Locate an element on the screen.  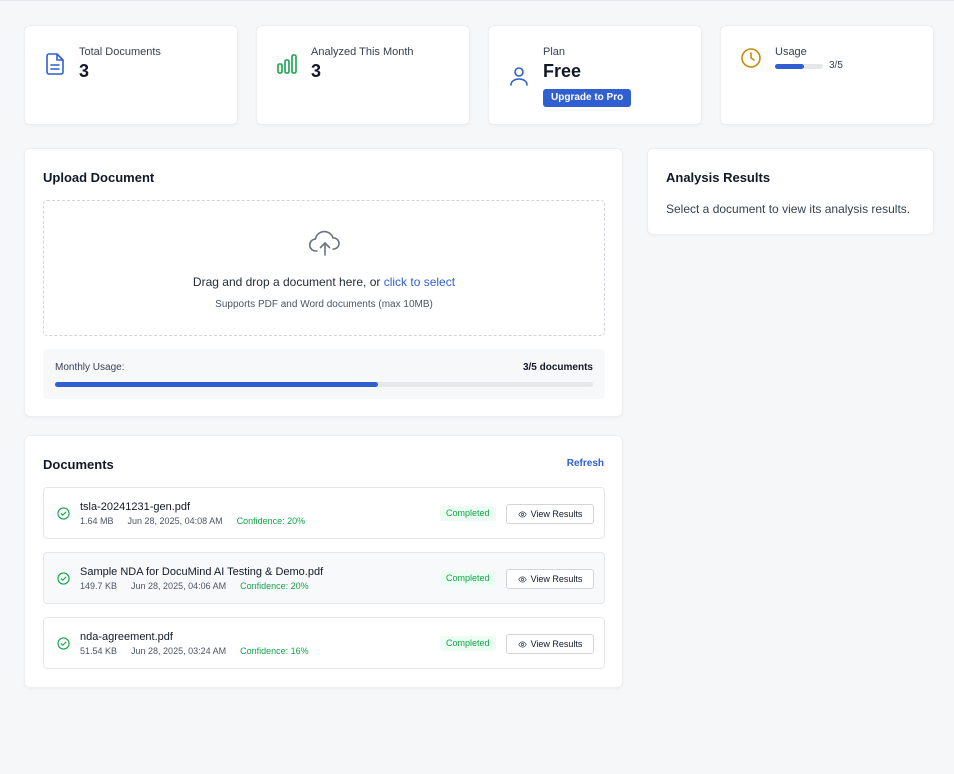
bar-chart-icon is located at coordinates (287, 64).